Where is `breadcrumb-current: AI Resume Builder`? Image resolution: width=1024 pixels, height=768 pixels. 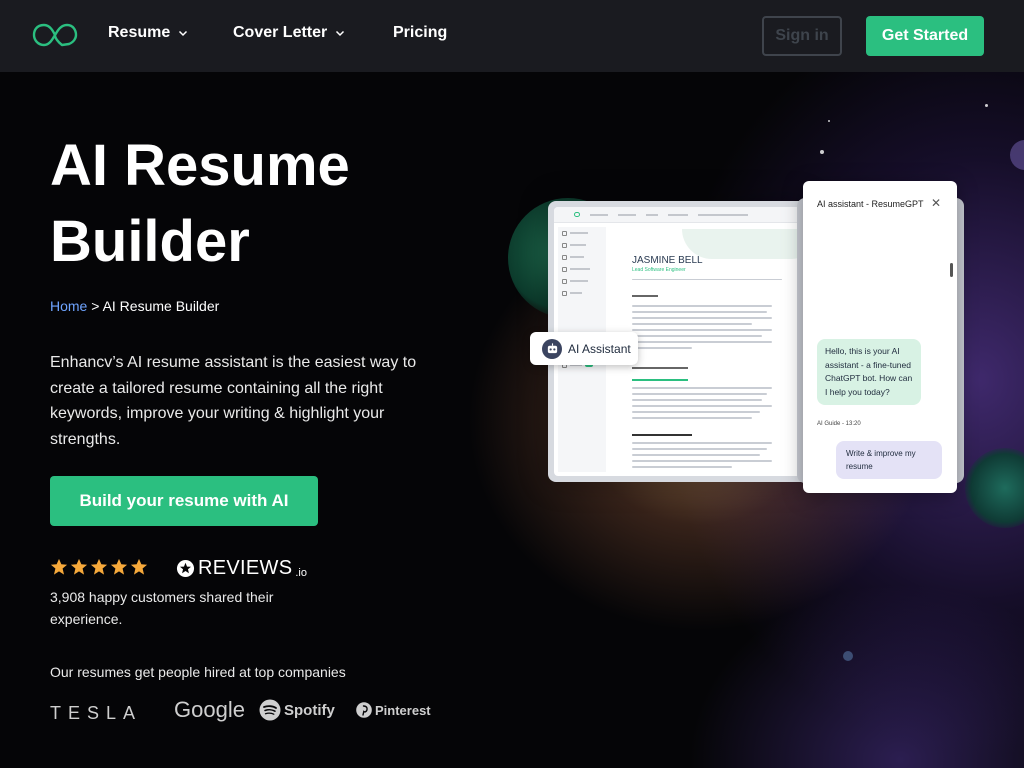
breadcrumb-current: AI Resume Builder is located at coordinates (161, 306).